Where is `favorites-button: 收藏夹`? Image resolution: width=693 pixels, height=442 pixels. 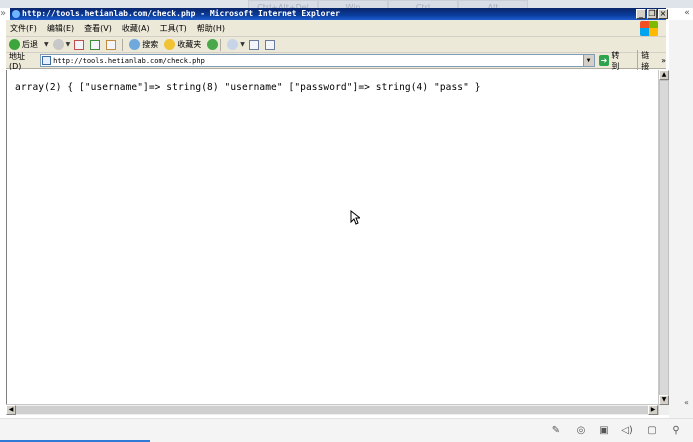
favorites-button: 收藏夹 is located at coordinates (182, 44).